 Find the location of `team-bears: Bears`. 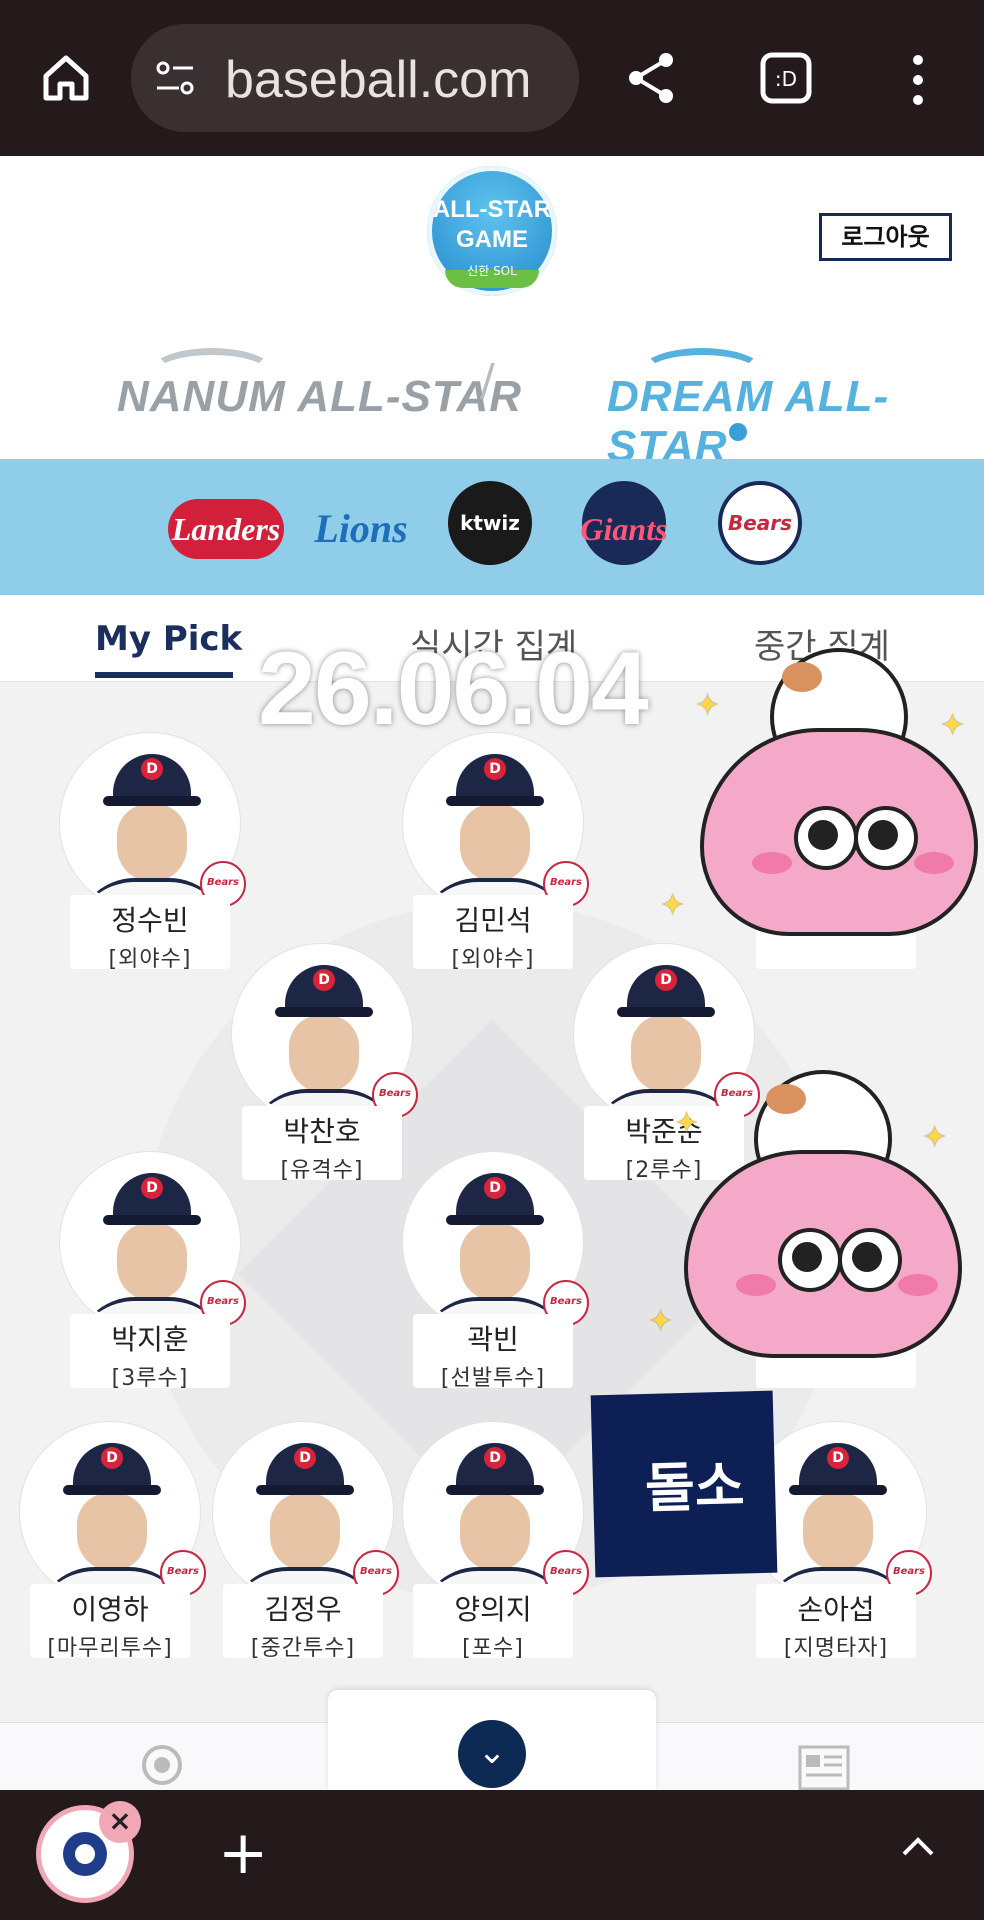

team-bears: Bears is located at coordinates (760, 523).